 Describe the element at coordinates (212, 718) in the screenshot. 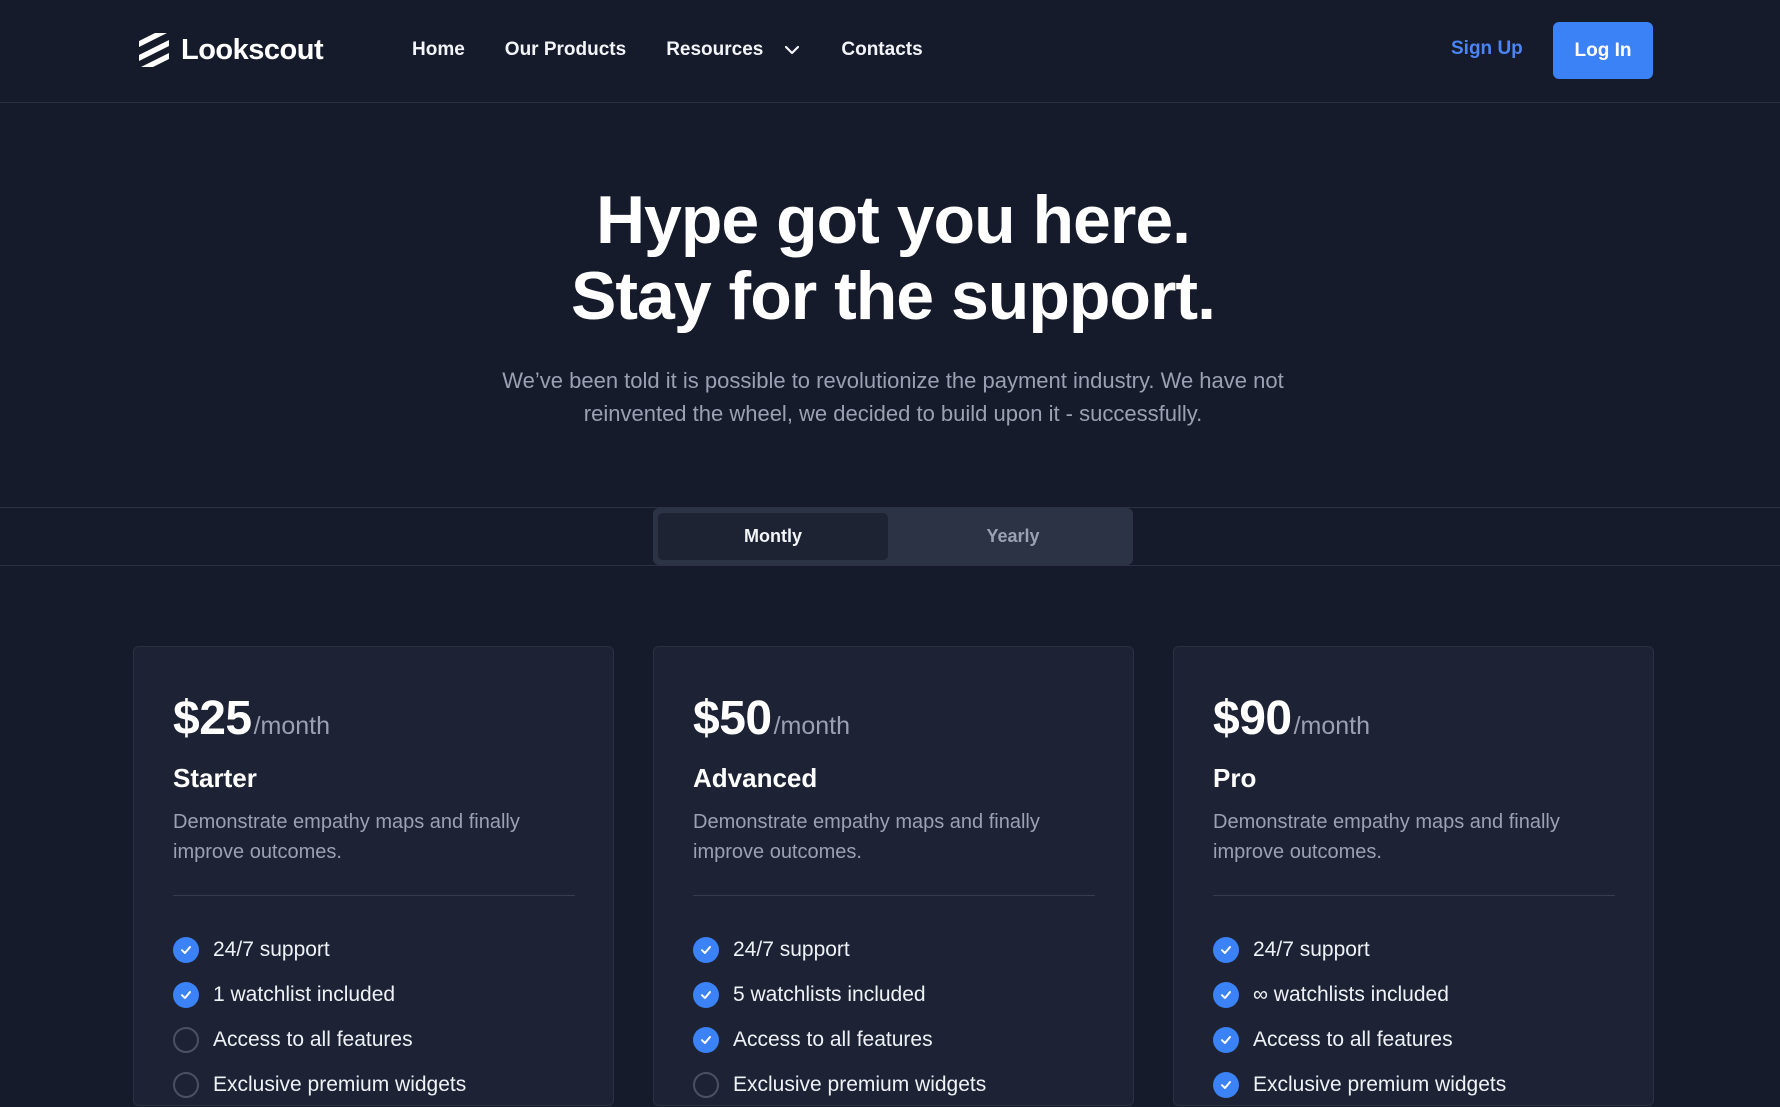

I see `price-amount: $25` at that location.